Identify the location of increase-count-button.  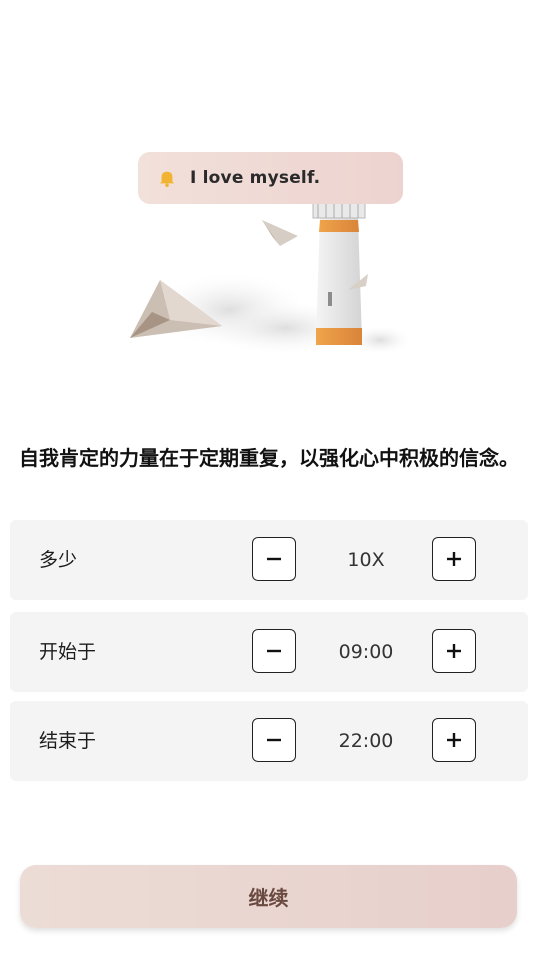
(454, 559).